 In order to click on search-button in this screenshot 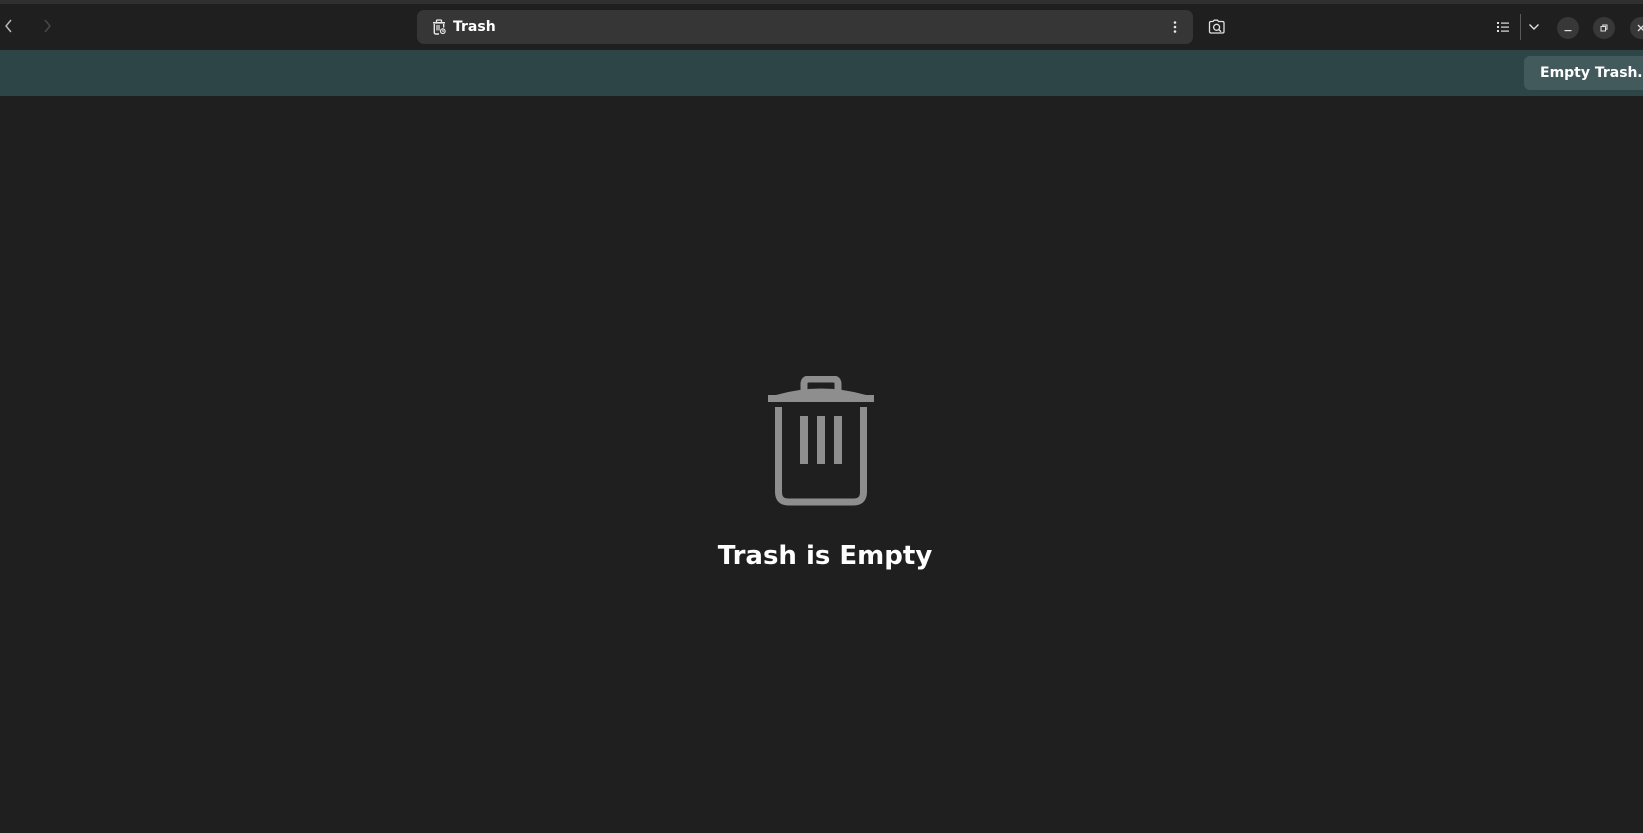, I will do `click(1217, 27)`.